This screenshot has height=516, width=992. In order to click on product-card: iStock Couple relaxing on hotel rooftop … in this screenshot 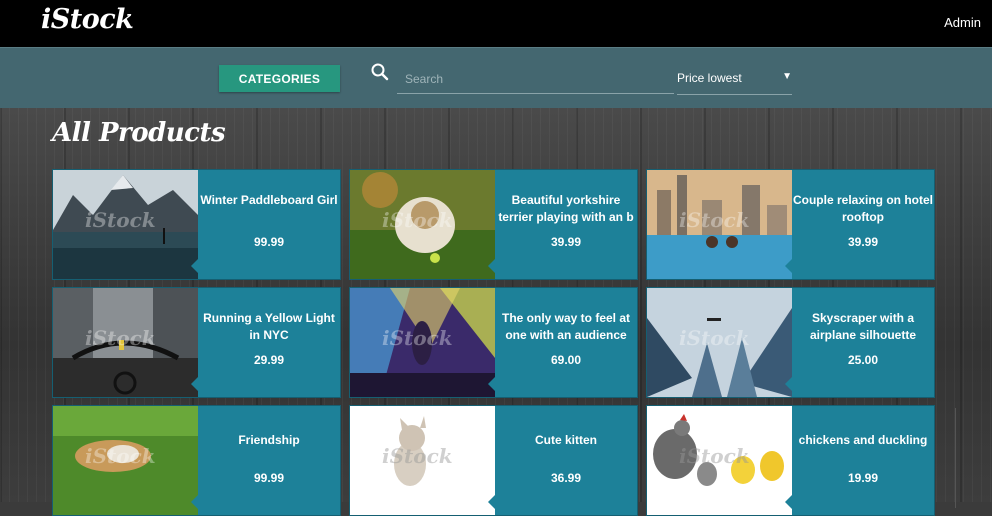, I will do `click(790, 224)`.